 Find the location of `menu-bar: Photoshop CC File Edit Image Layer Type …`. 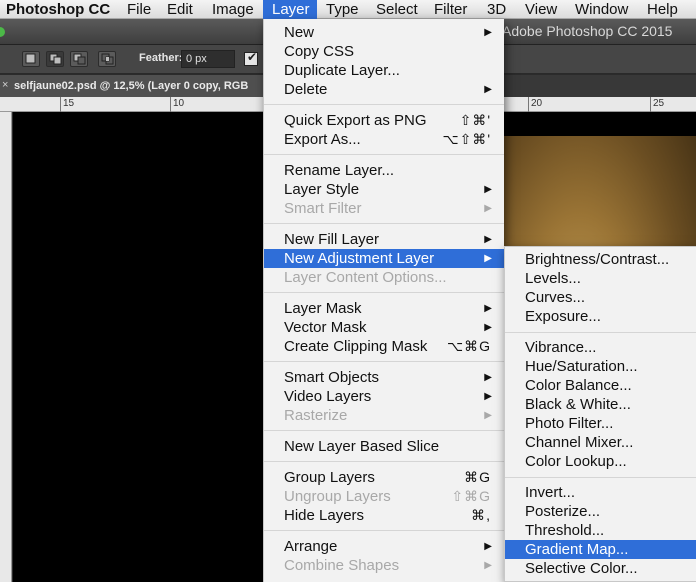

menu-bar: Photoshop CC File Edit Image Layer Type … is located at coordinates (348, 9).